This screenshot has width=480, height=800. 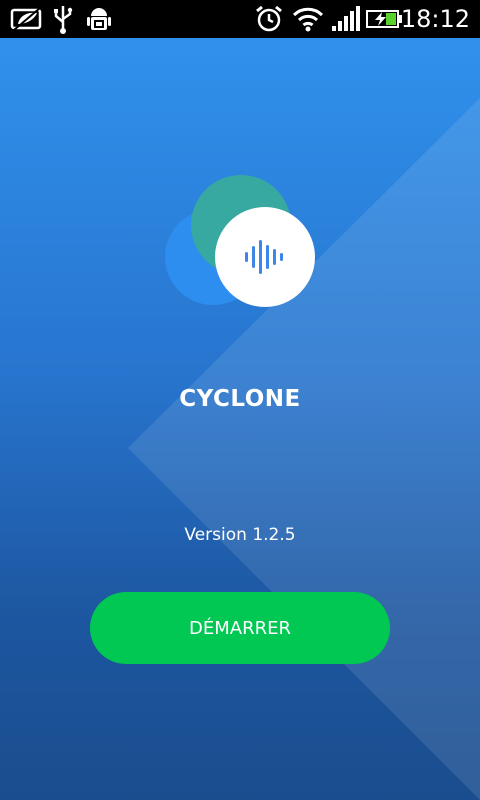 I want to click on sound-wave-icon, so click(x=264, y=257).